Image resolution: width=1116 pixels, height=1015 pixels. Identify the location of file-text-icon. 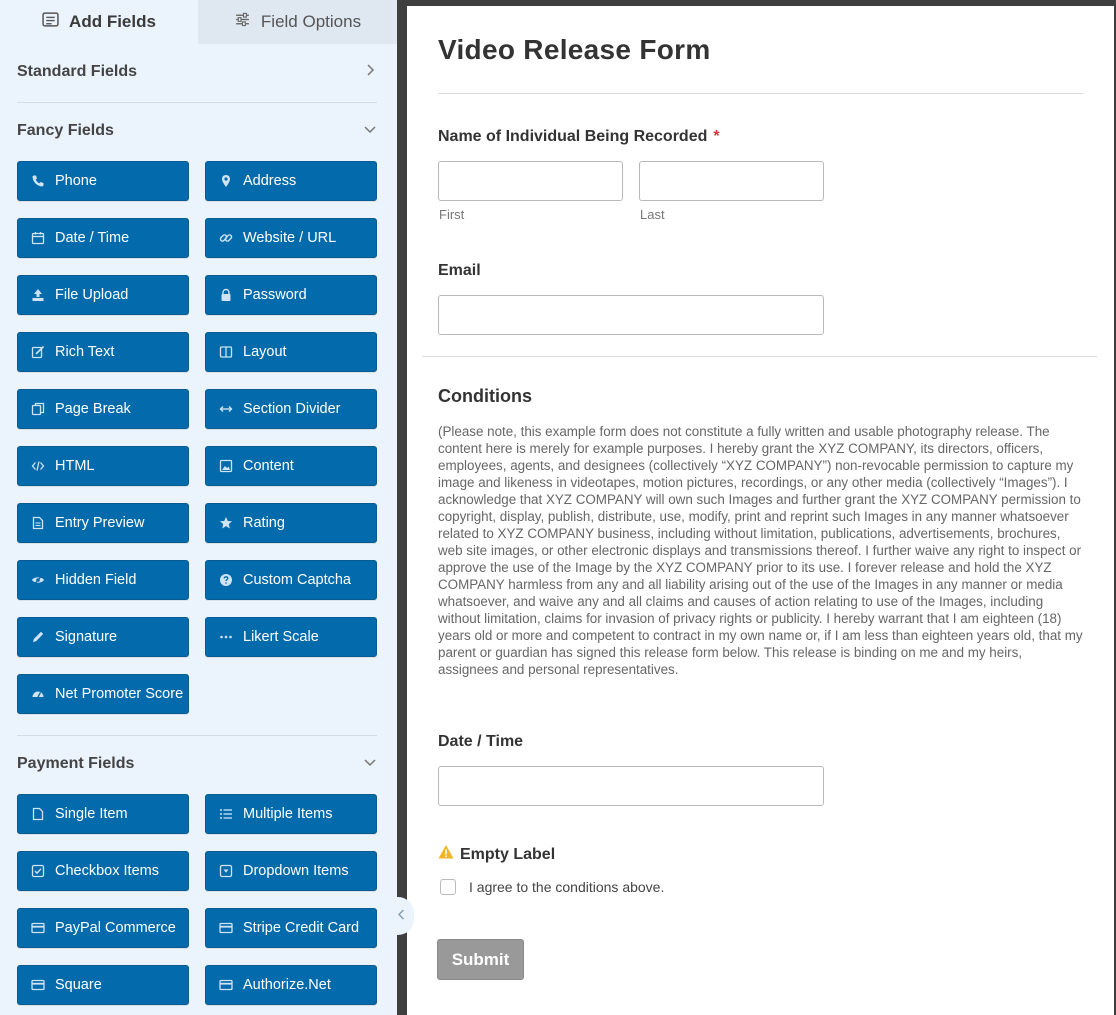
(38, 523).